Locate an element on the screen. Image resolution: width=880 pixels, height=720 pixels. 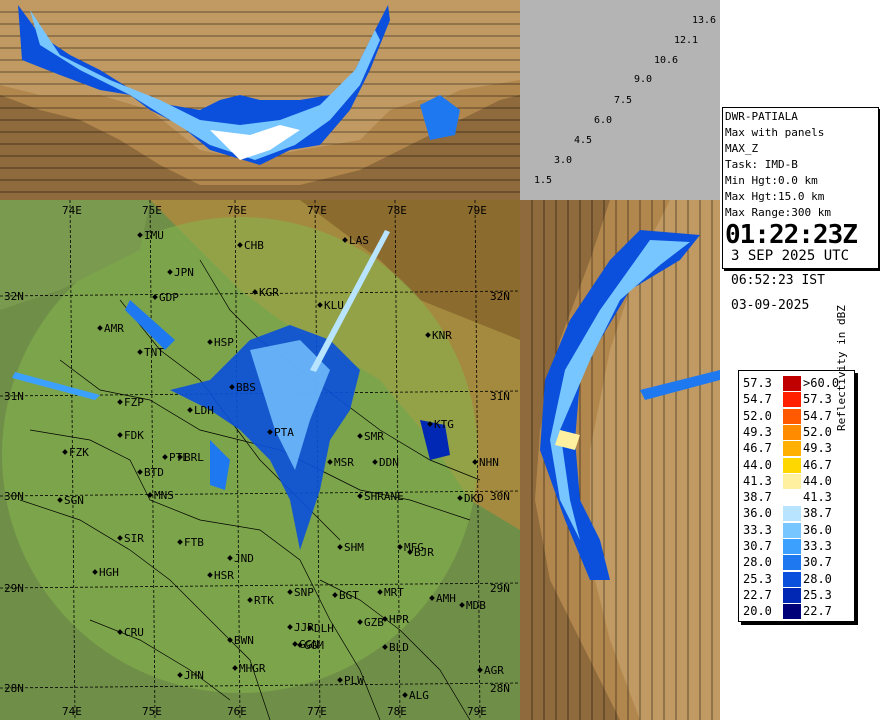
scale-low-value: 25.3 is located at coordinates (757, 578).